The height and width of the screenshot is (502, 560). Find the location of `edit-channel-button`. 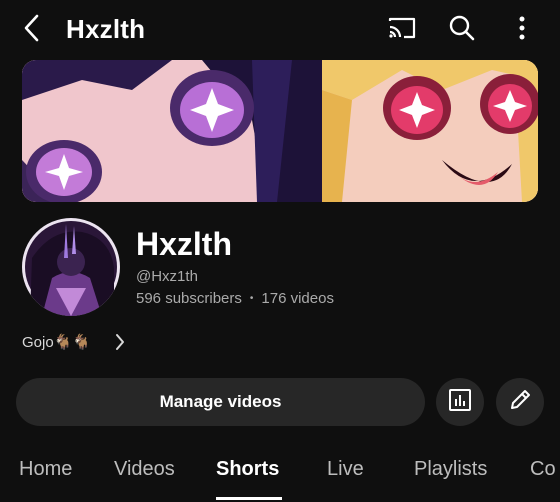

edit-channel-button is located at coordinates (520, 402).